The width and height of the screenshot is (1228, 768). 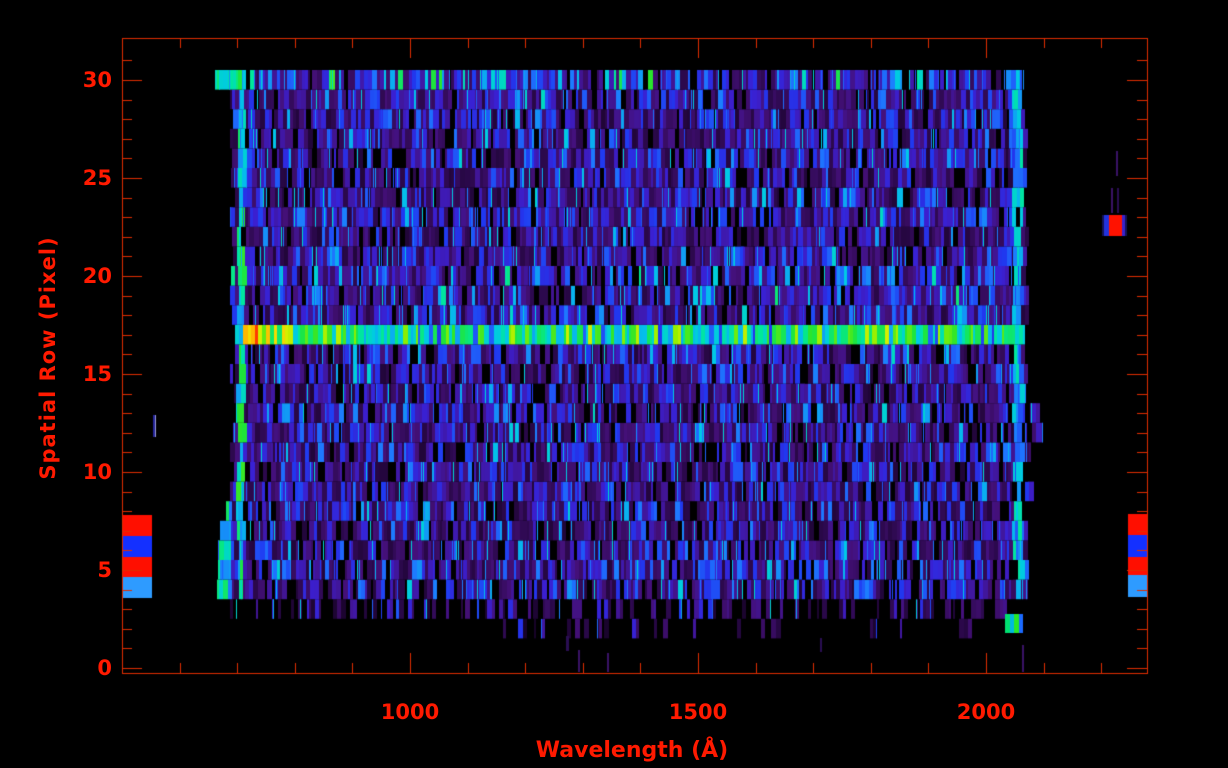 I want to click on y-tick-label: 0, so click(x=104, y=668).